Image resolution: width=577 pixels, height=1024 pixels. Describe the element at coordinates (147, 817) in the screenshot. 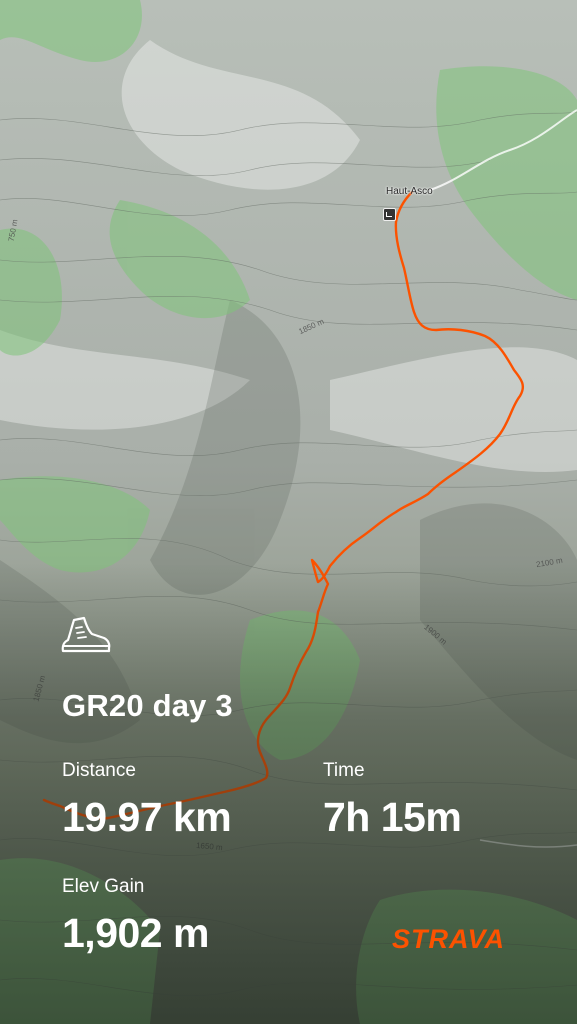

I see `distance-value: 19.97 km` at that location.